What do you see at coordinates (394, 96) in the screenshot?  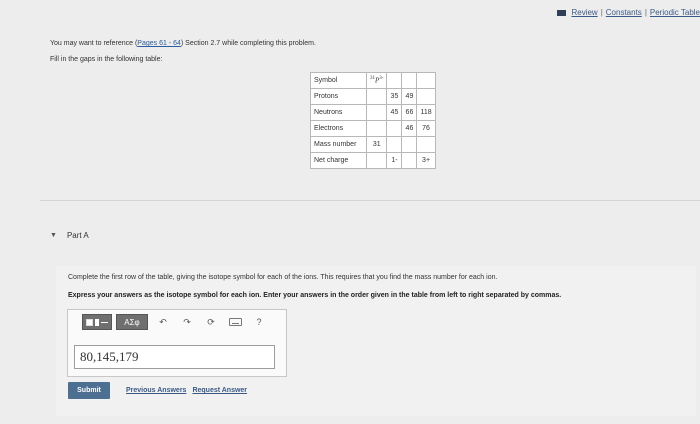 I see `table-cell: 35` at bounding box center [394, 96].